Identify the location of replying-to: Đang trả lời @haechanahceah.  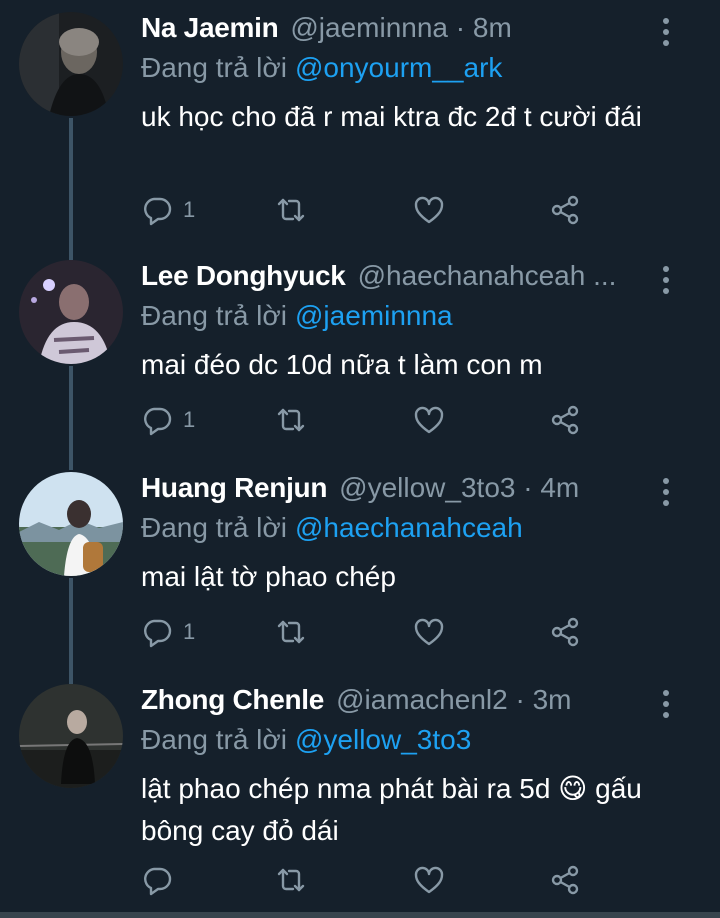
(332, 528).